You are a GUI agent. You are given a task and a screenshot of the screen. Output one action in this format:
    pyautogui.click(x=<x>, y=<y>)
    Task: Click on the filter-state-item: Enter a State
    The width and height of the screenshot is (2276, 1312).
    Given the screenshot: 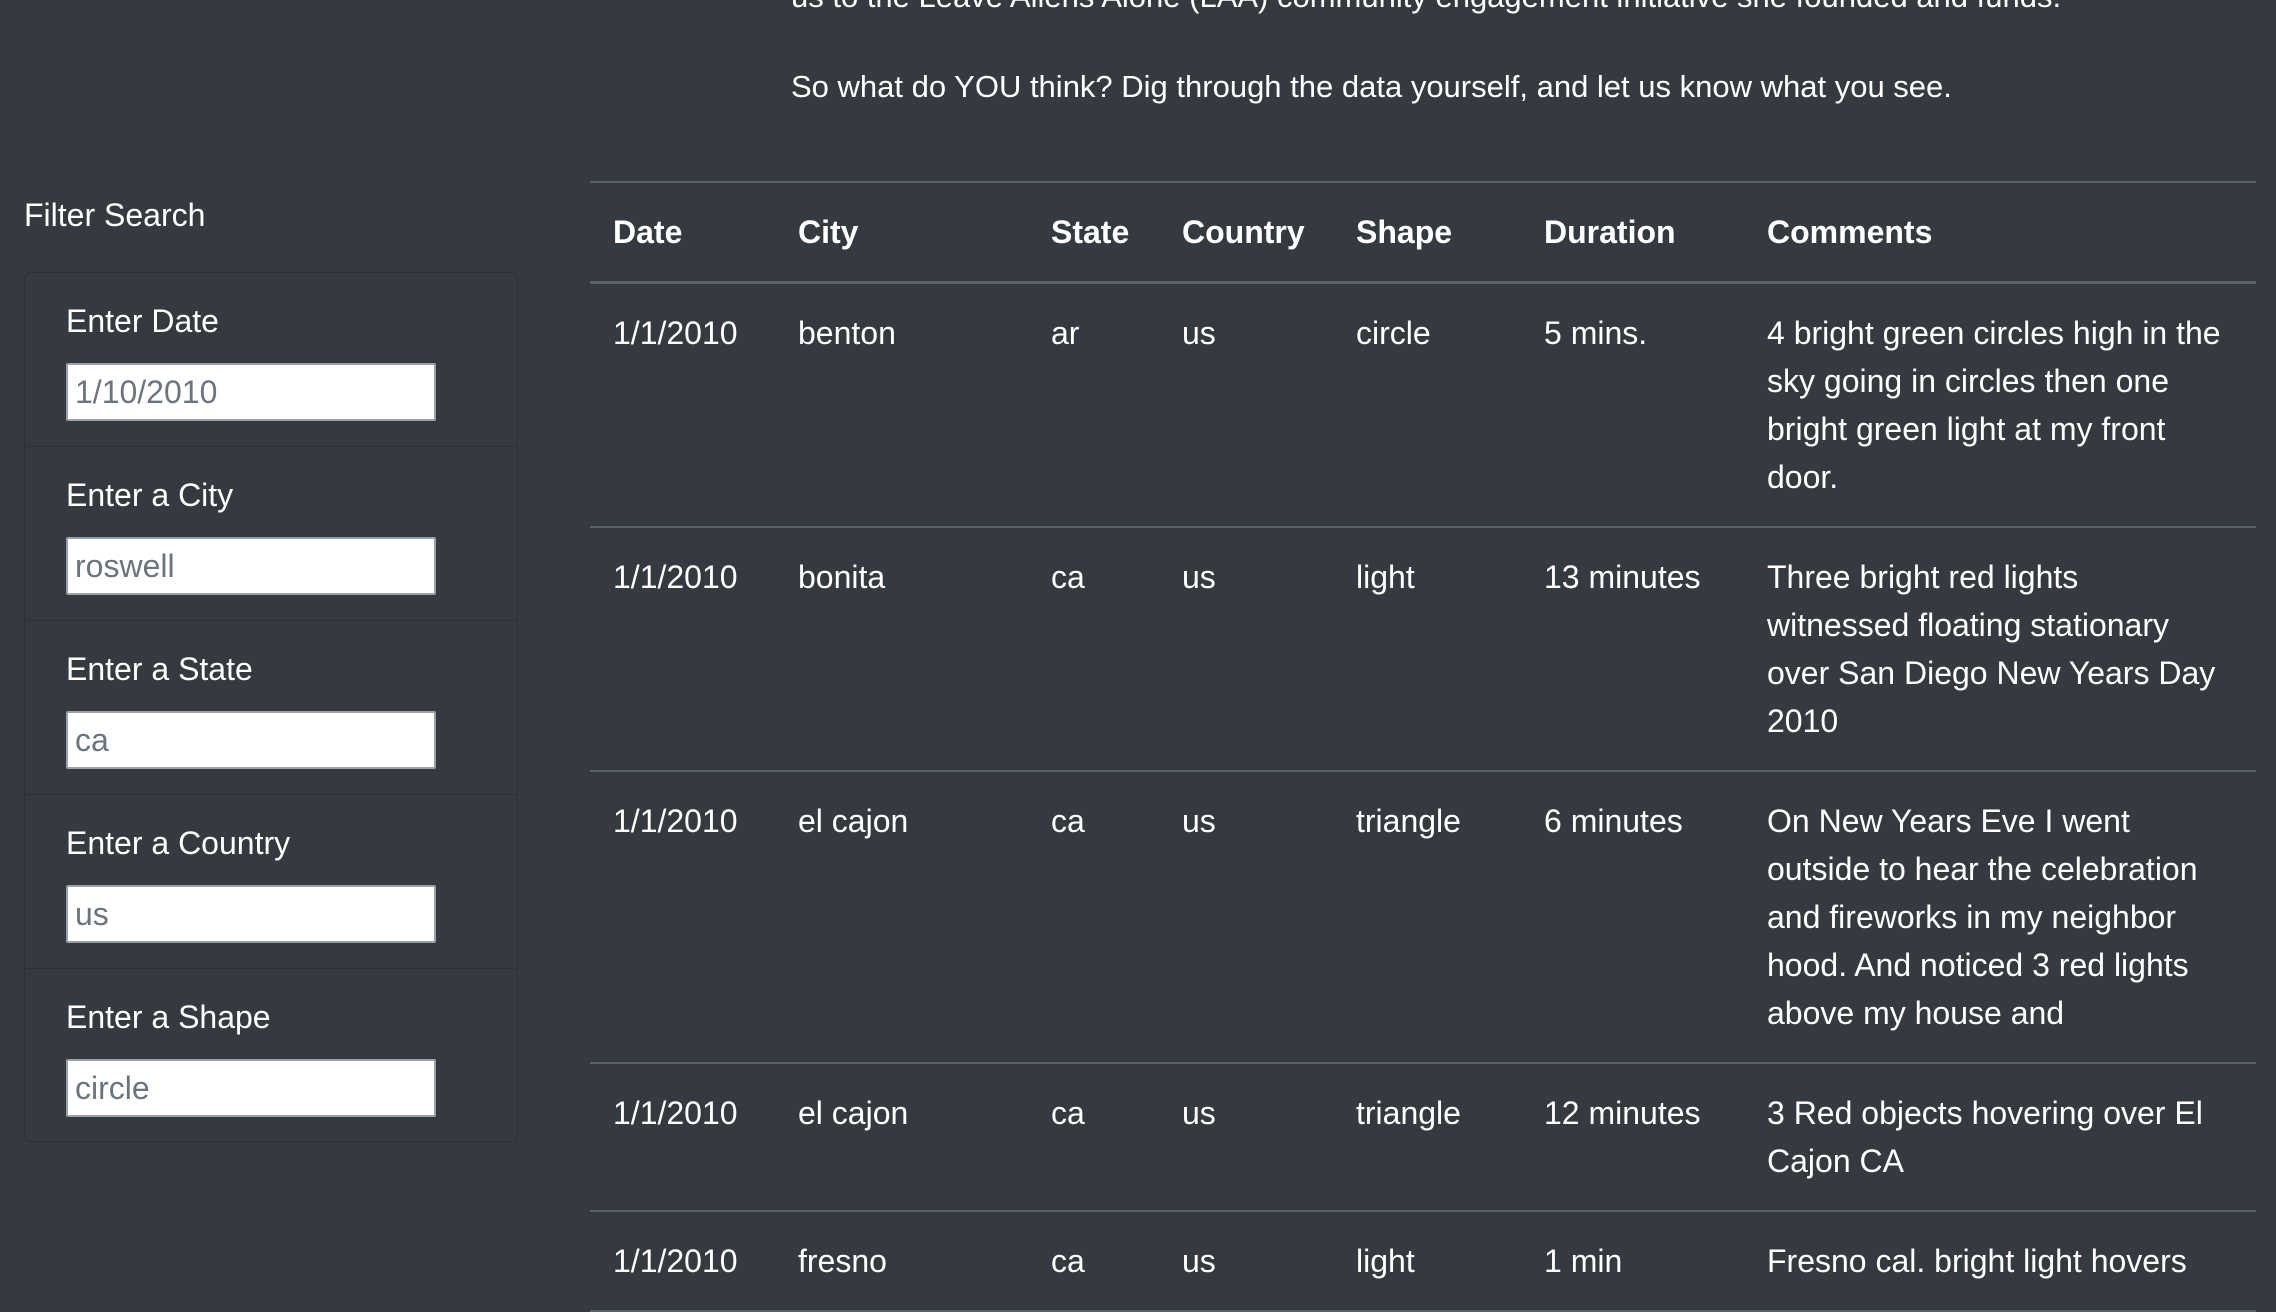 What is the action you would take?
    pyautogui.click(x=271, y=708)
    